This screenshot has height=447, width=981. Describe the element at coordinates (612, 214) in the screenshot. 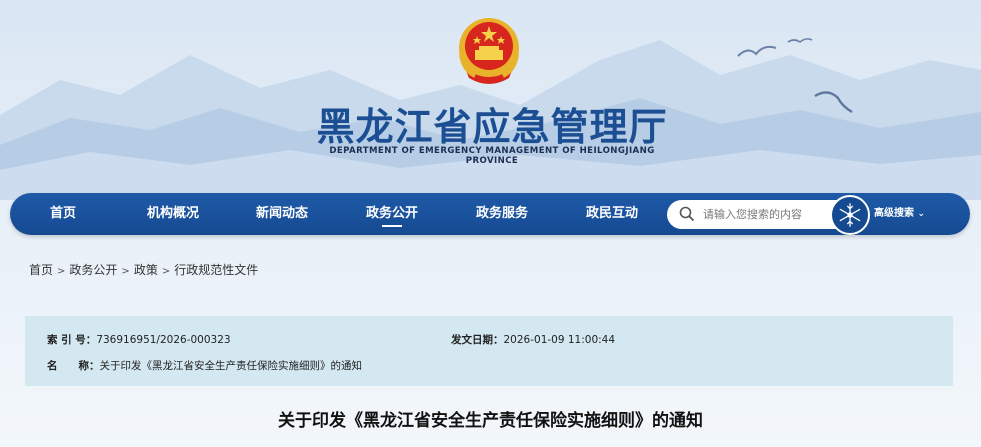

I see `nav-item-interaction: 政民互动` at that location.